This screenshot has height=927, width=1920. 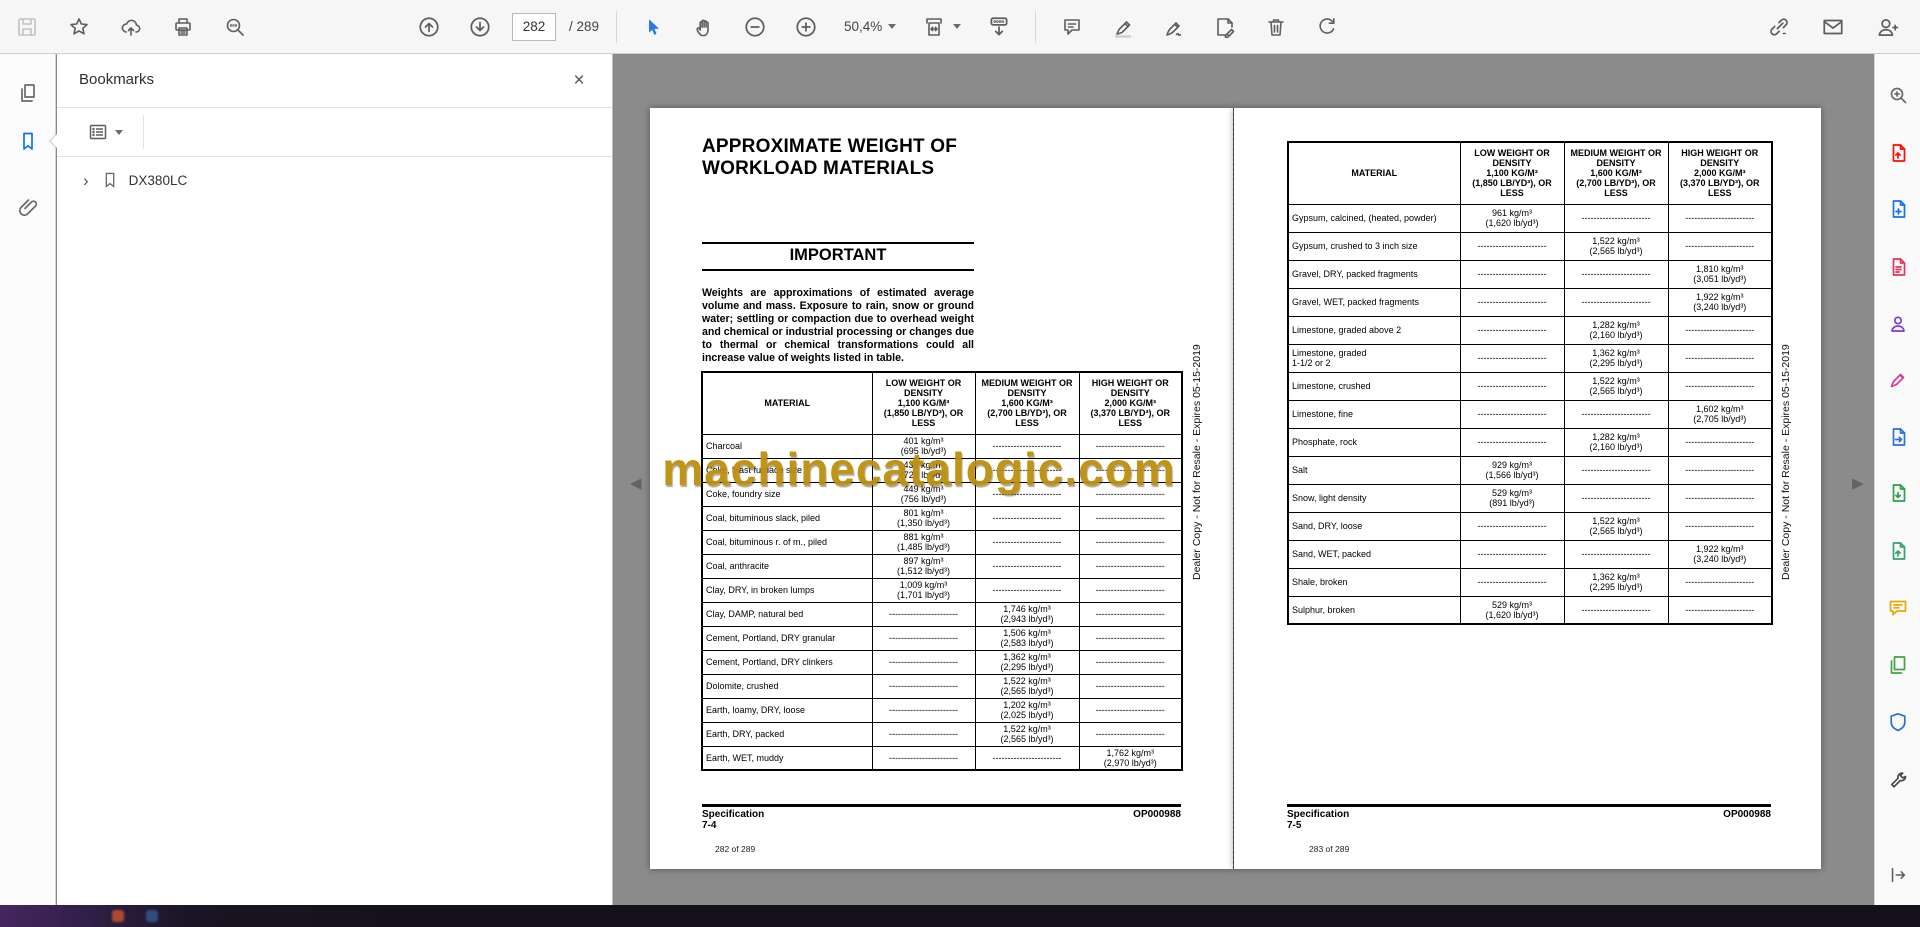 What do you see at coordinates (923, 566) in the screenshot?
I see `value-cell: 897 kg/m³ (1,512 lb/yd³)` at bounding box center [923, 566].